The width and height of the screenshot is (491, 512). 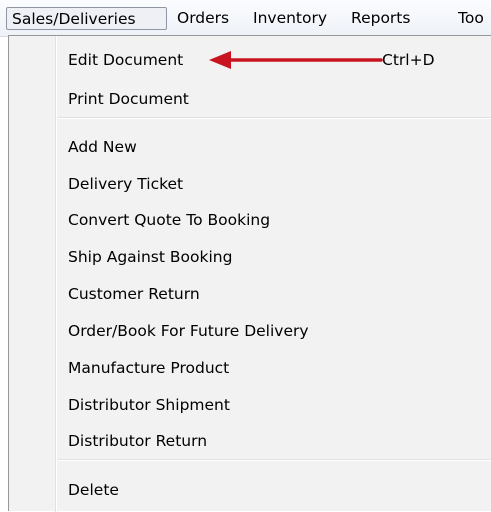 I want to click on menu-item-distributor-shipment: Distributor Shipment, so click(x=149, y=405).